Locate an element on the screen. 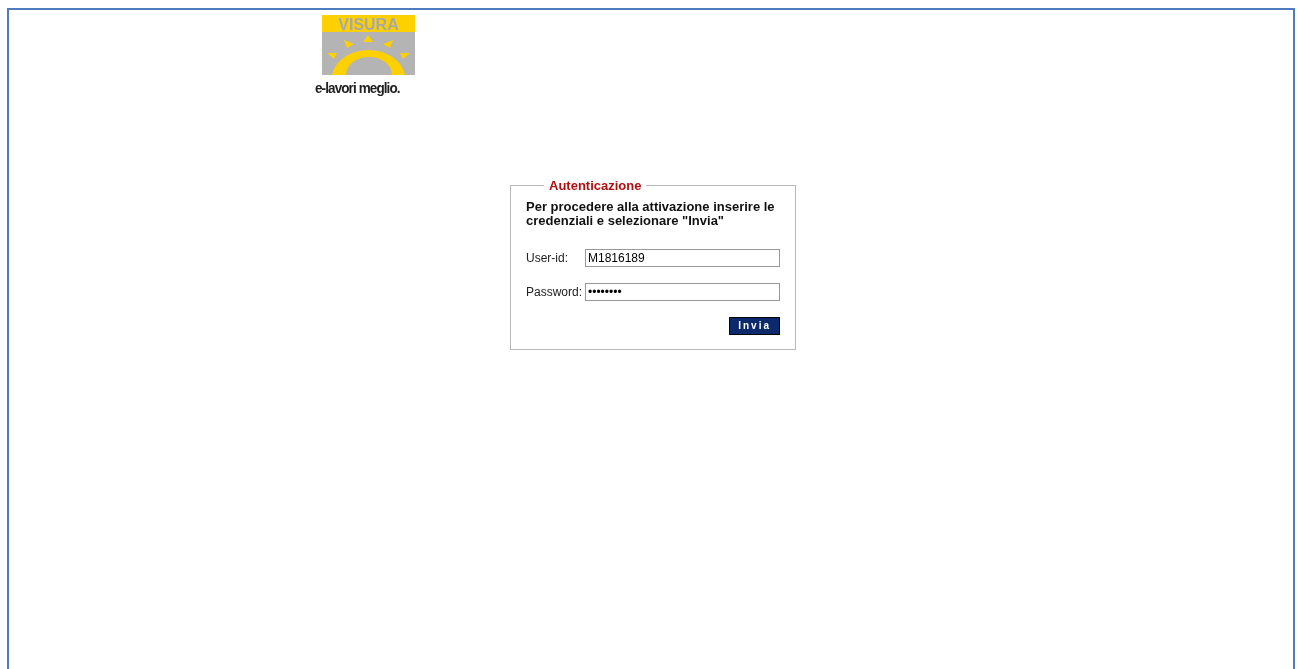 The width and height of the screenshot is (1297, 669). field-label: Password: is located at coordinates (555, 292).